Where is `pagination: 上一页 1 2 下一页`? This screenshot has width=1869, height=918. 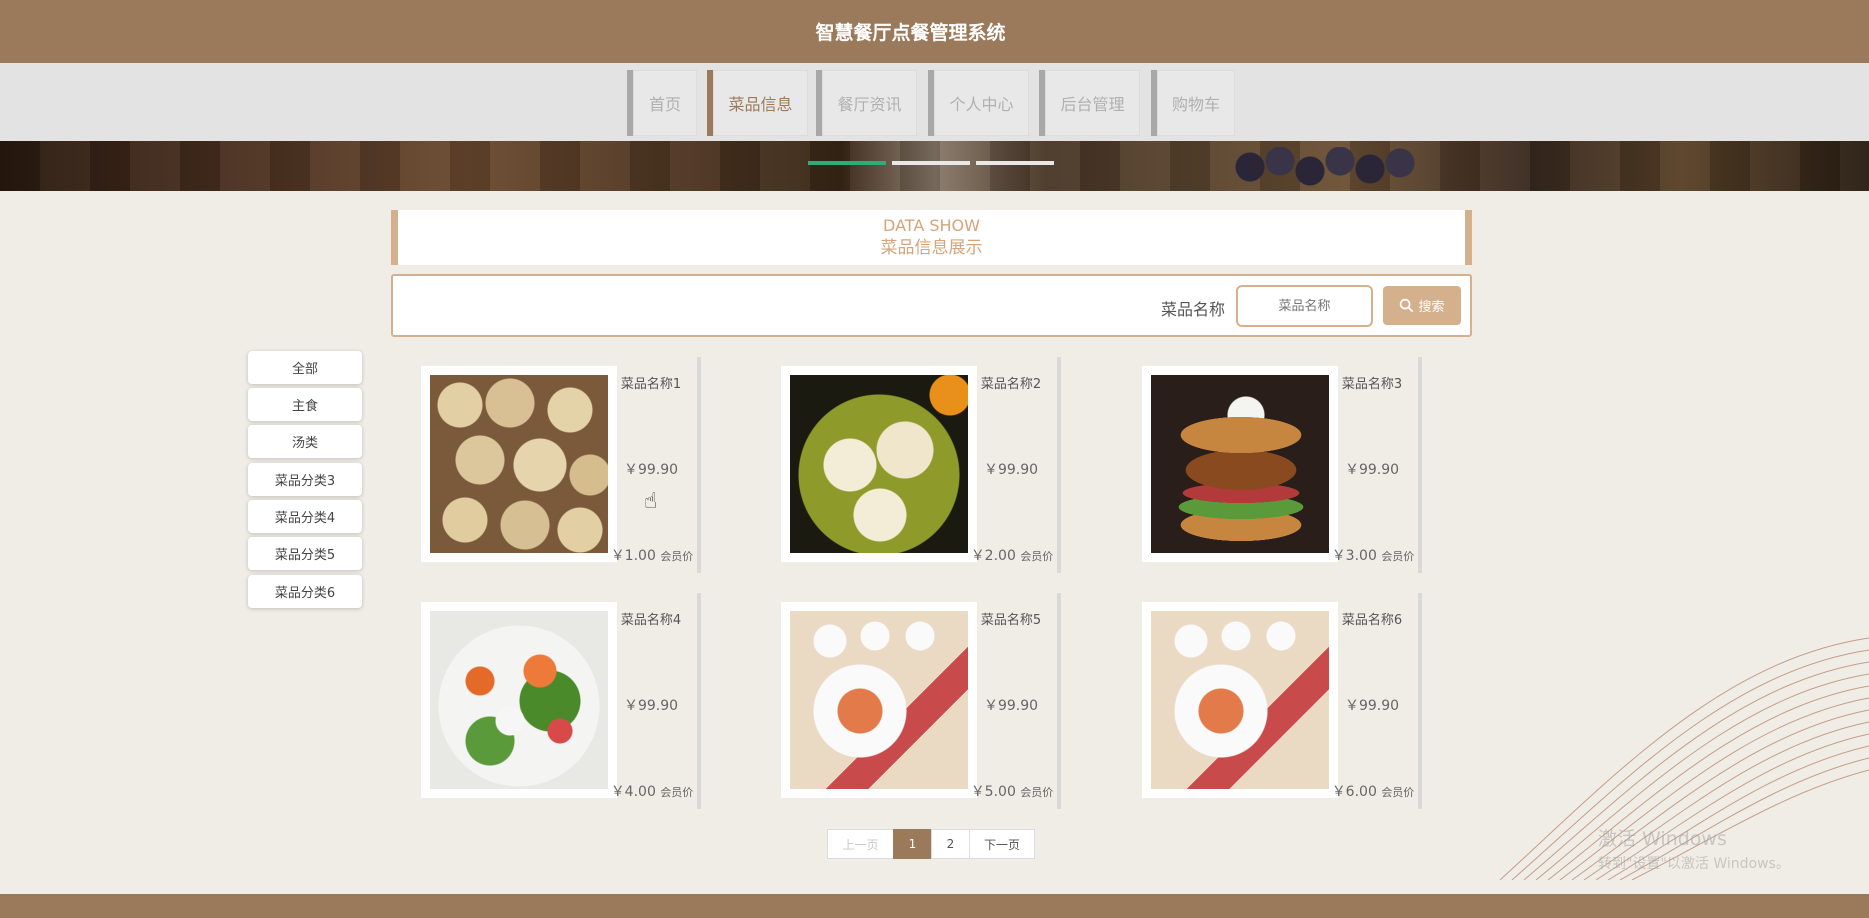 pagination: 上一页 1 2 下一页 is located at coordinates (931, 844).